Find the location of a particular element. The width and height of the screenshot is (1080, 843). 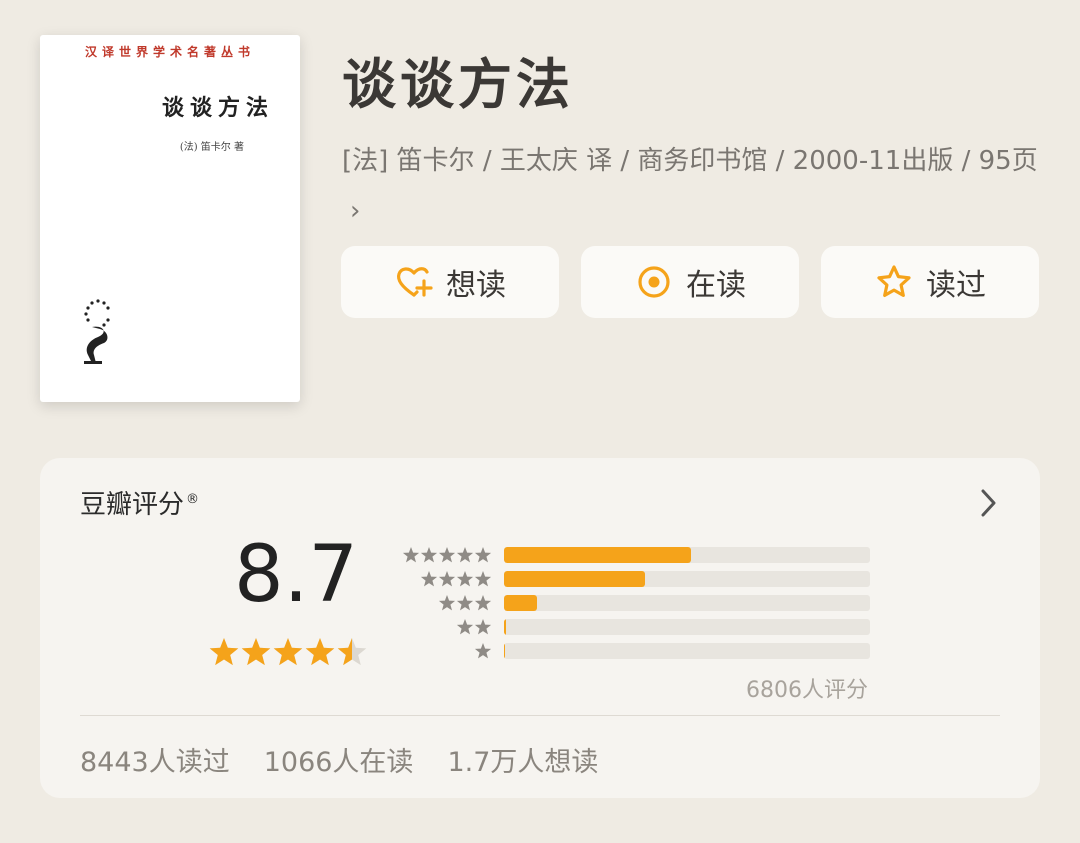

distribution-row-2-star is located at coordinates (636, 627).